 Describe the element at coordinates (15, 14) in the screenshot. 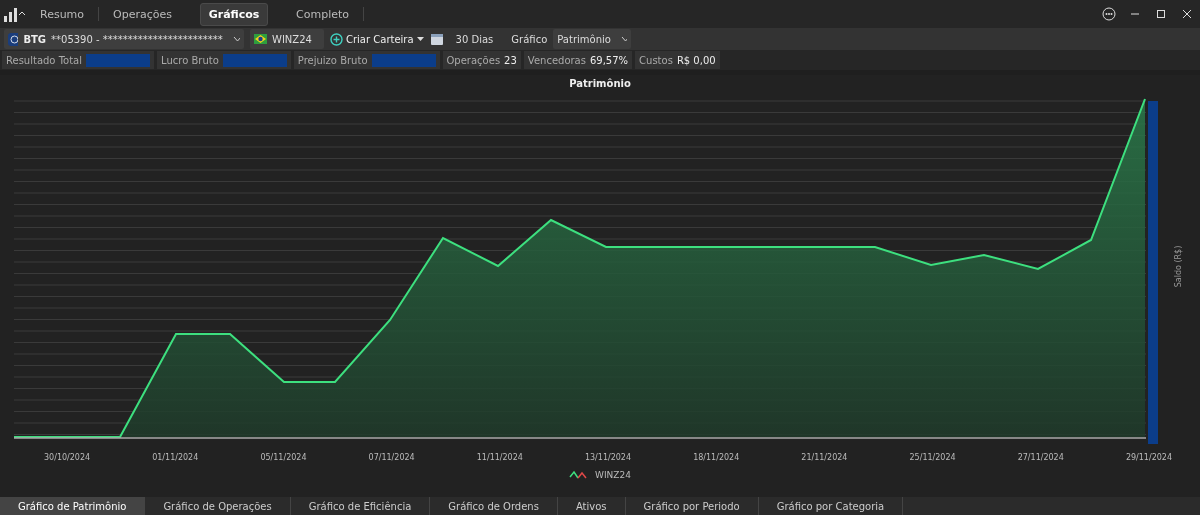

I see `chart-bars-icon` at that location.